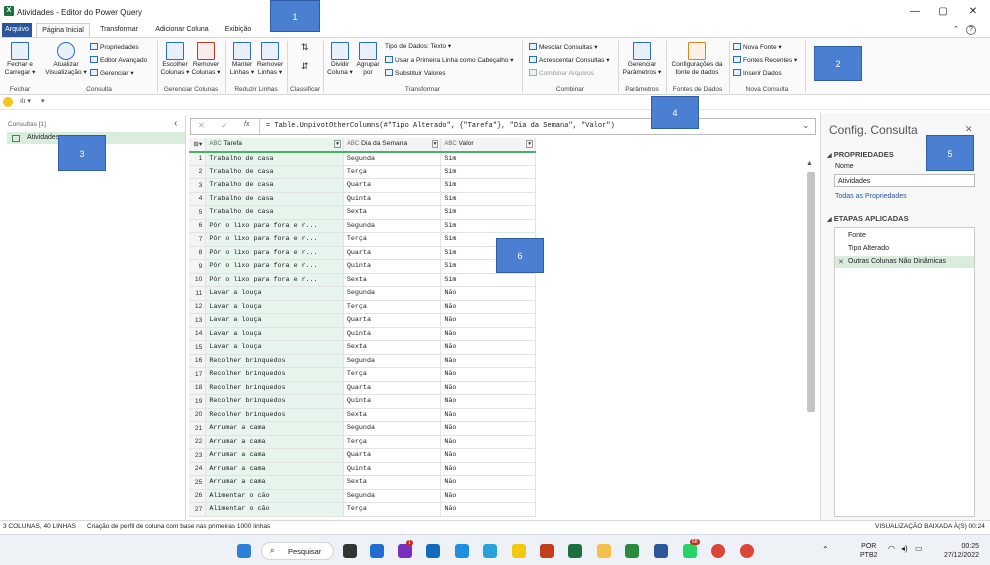 This screenshot has width=990, height=565. I want to click on acrescentar-consultas-button: Acrescentar Consultas ▾, so click(569, 60).